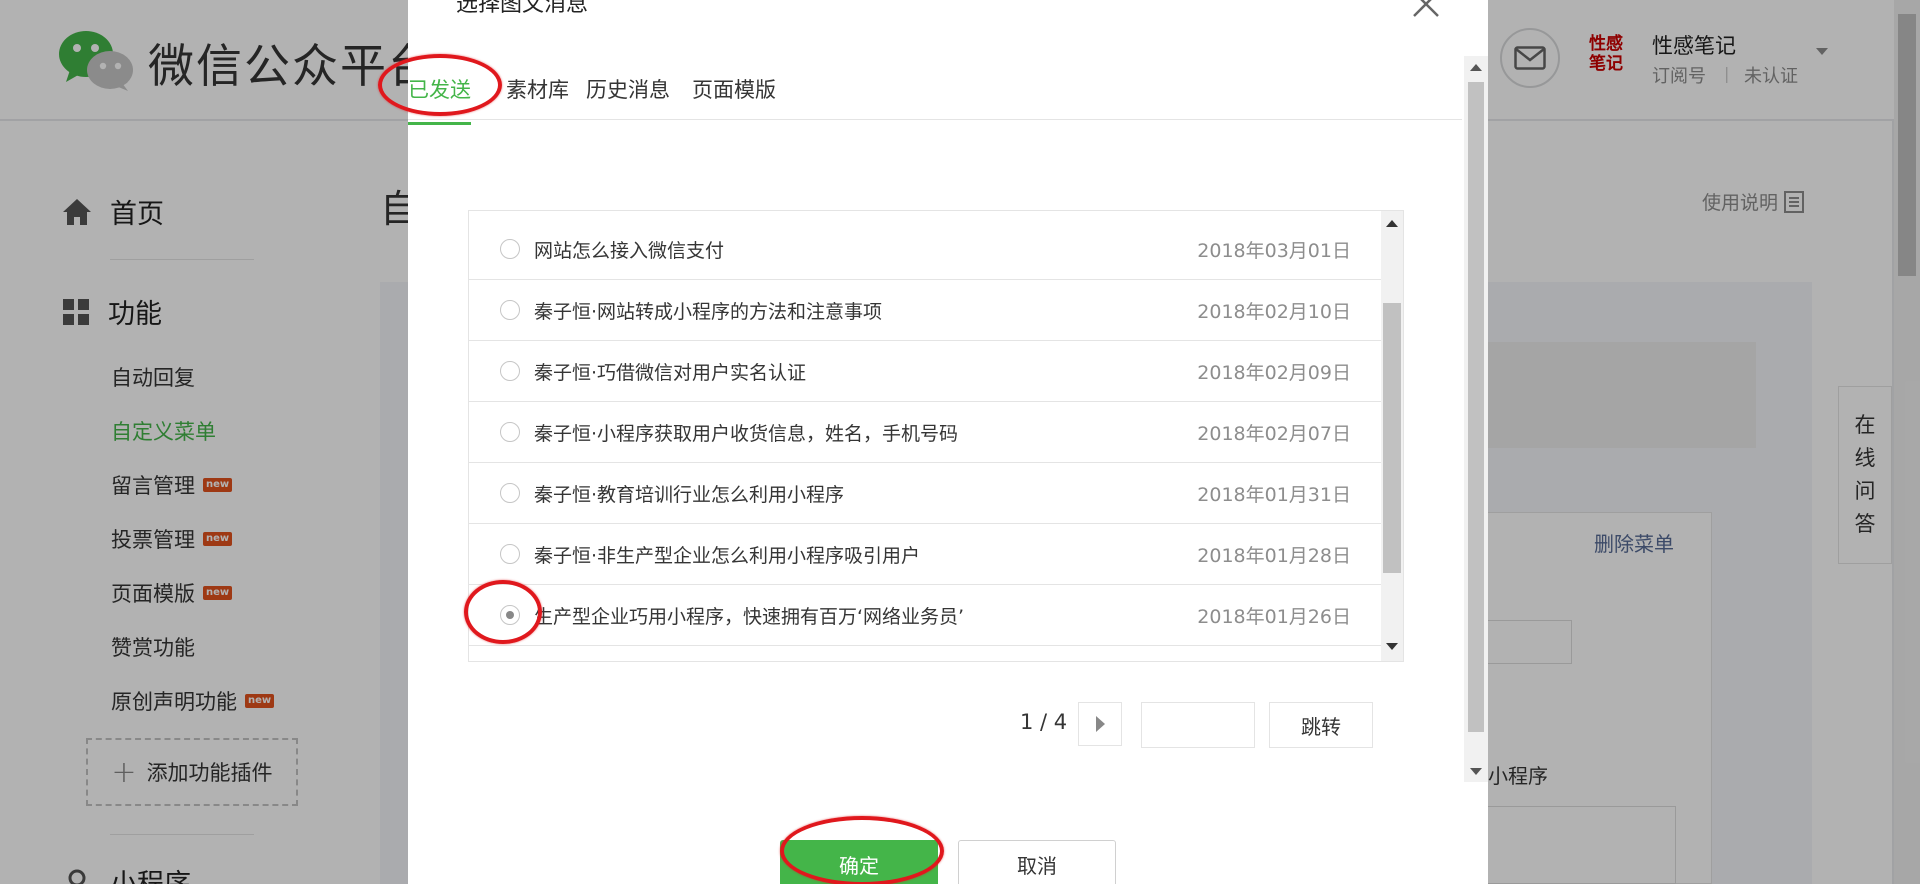 The width and height of the screenshot is (1920, 884). I want to click on article-title: 秦子恒·小程序获取用户收货信息，姓名，手机号码, so click(746, 434).